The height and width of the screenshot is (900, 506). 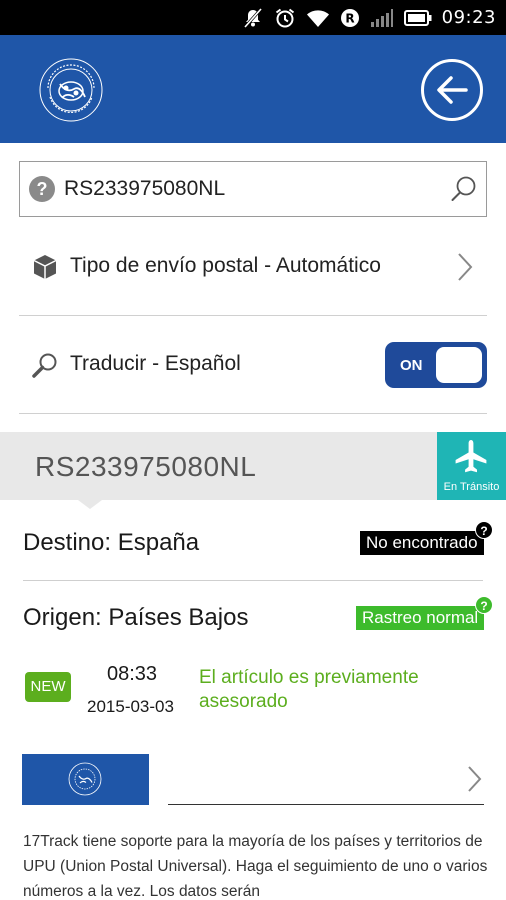 I want to click on event-time: 08:33, so click(x=132, y=674).